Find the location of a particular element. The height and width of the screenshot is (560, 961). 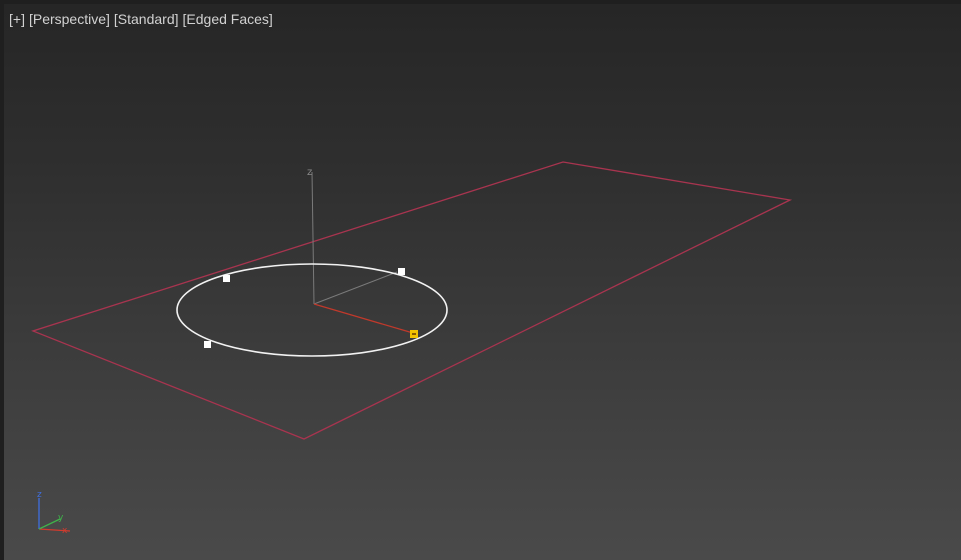

gizmo-y-axis is located at coordinates (355, 288).